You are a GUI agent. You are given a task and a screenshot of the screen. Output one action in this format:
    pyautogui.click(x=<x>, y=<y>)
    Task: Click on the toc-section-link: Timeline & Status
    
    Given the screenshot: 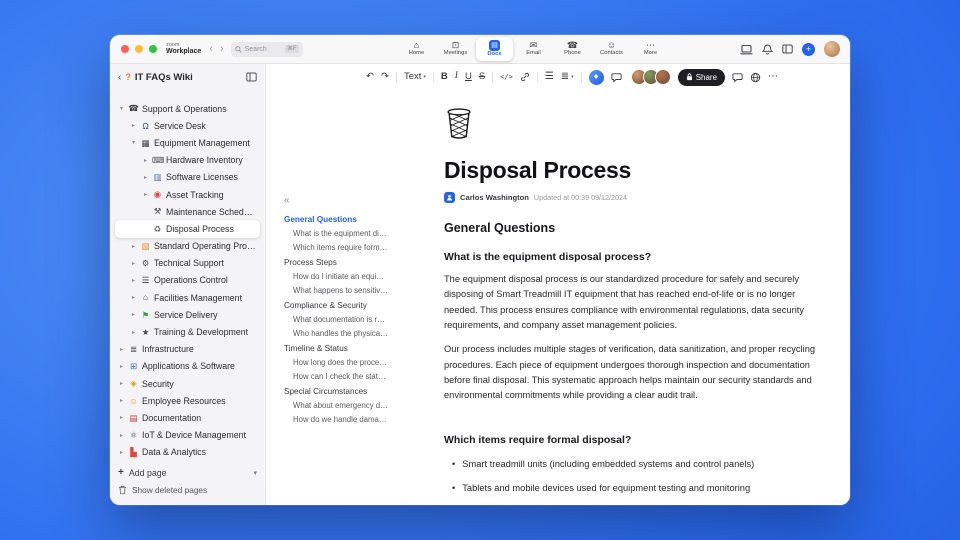 What is the action you would take?
    pyautogui.click(x=336, y=348)
    